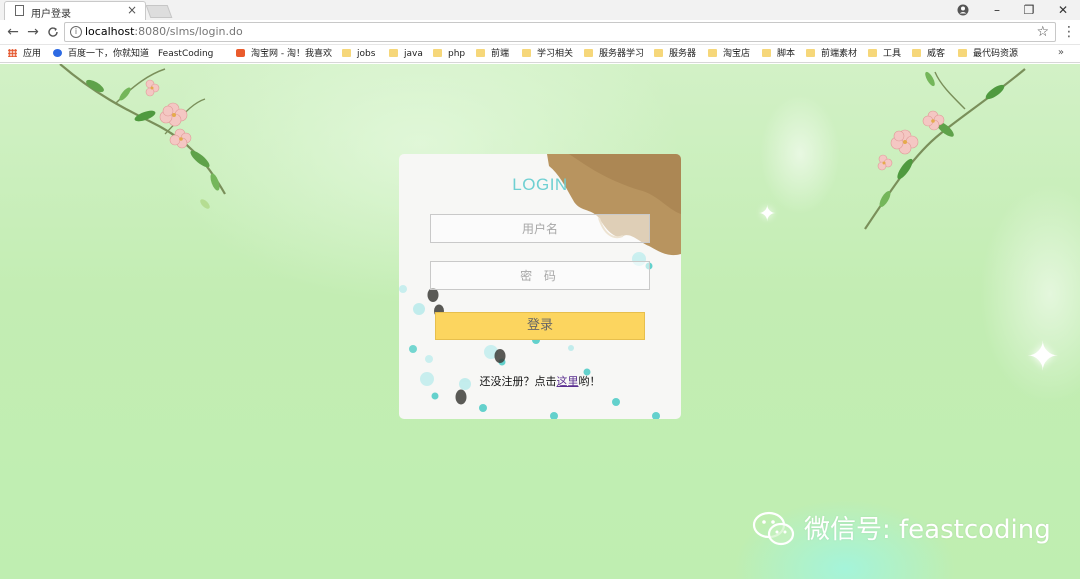 The width and height of the screenshot is (1080, 579). What do you see at coordinates (936, 54) in the screenshot?
I see `bookmark-label: 威客` at bounding box center [936, 54].